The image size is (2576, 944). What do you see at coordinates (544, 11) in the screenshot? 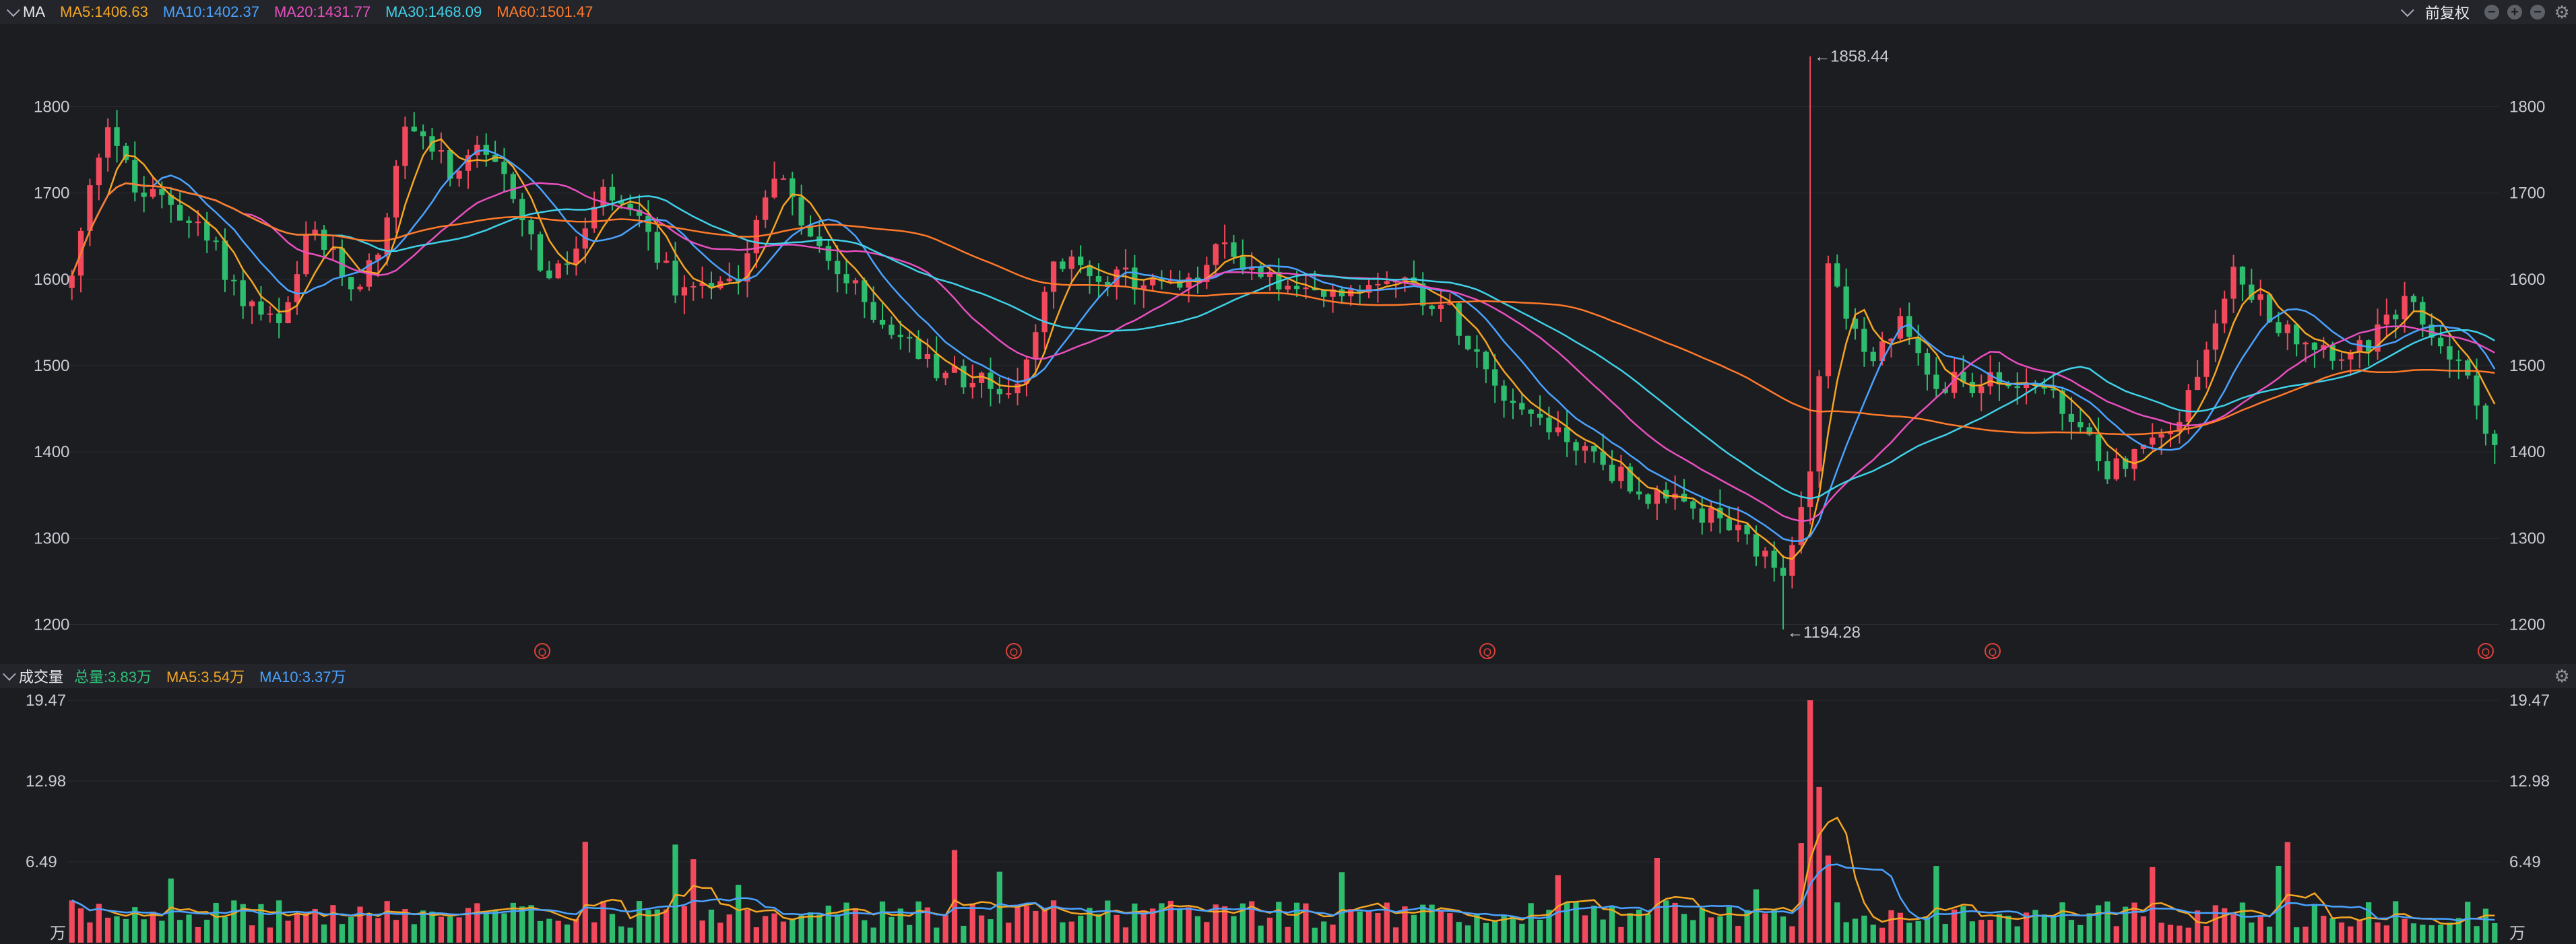
I see `ma60-value: MA60:1501.47` at bounding box center [544, 11].